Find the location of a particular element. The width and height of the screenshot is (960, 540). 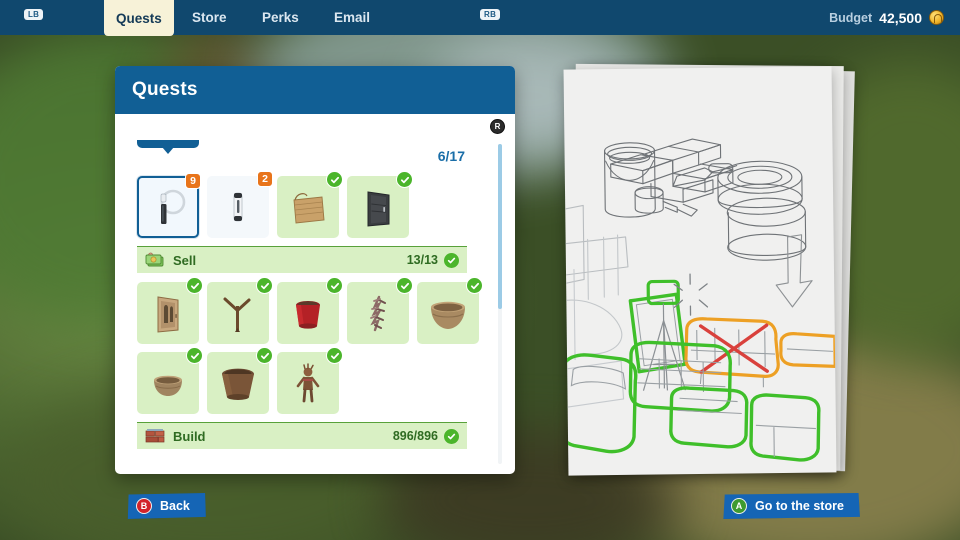

tooltip-name: Albion is located at coordinates (168, 141).